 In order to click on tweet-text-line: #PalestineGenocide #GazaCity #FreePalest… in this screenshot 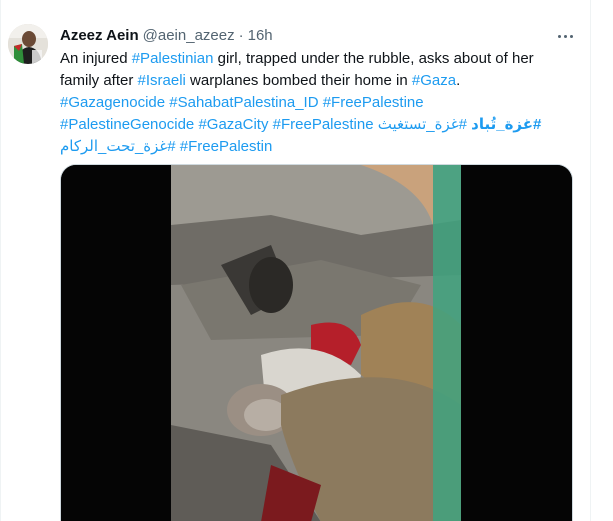, I will do `click(315, 125)`.